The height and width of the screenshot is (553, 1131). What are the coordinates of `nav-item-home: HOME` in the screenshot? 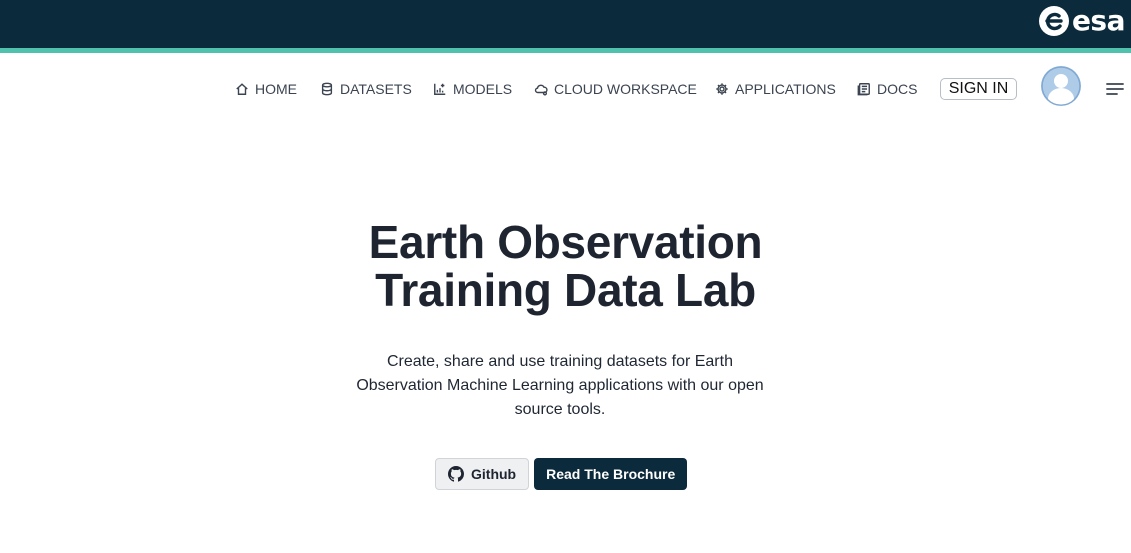 It's located at (266, 89).